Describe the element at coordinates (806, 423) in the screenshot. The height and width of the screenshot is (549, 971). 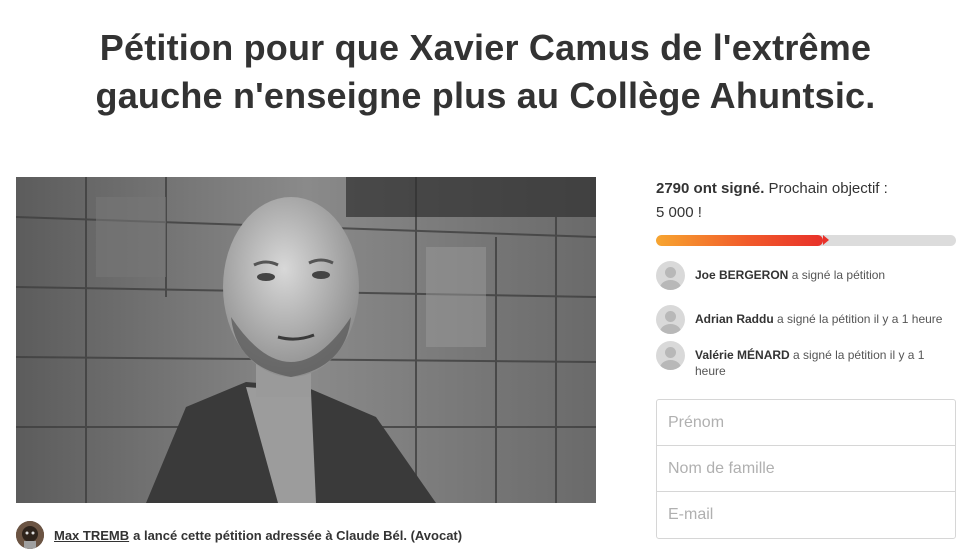
I see `first-name-field` at that location.